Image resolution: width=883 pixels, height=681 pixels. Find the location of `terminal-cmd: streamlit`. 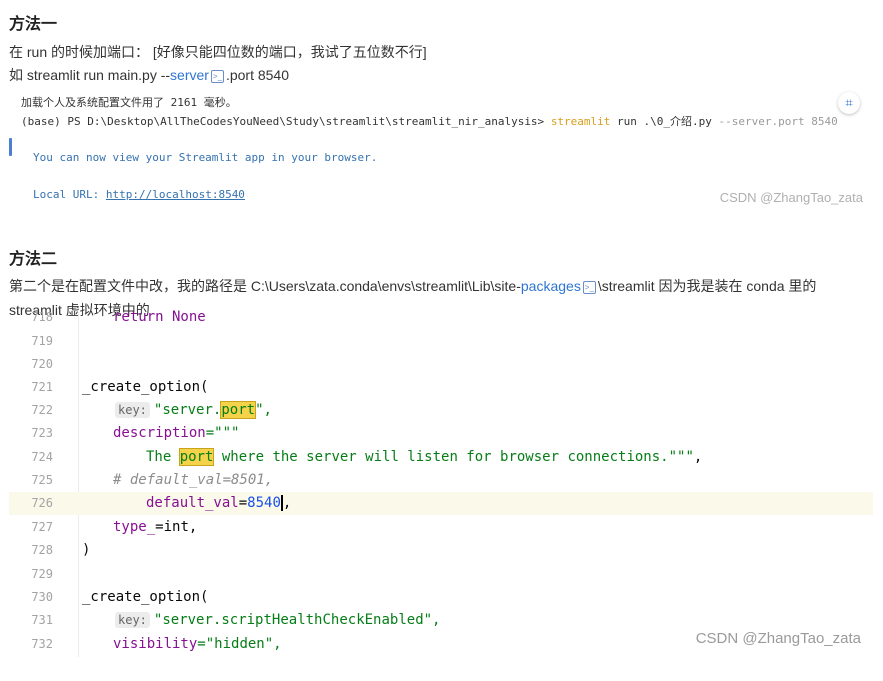

terminal-cmd: streamlit is located at coordinates (580, 121).